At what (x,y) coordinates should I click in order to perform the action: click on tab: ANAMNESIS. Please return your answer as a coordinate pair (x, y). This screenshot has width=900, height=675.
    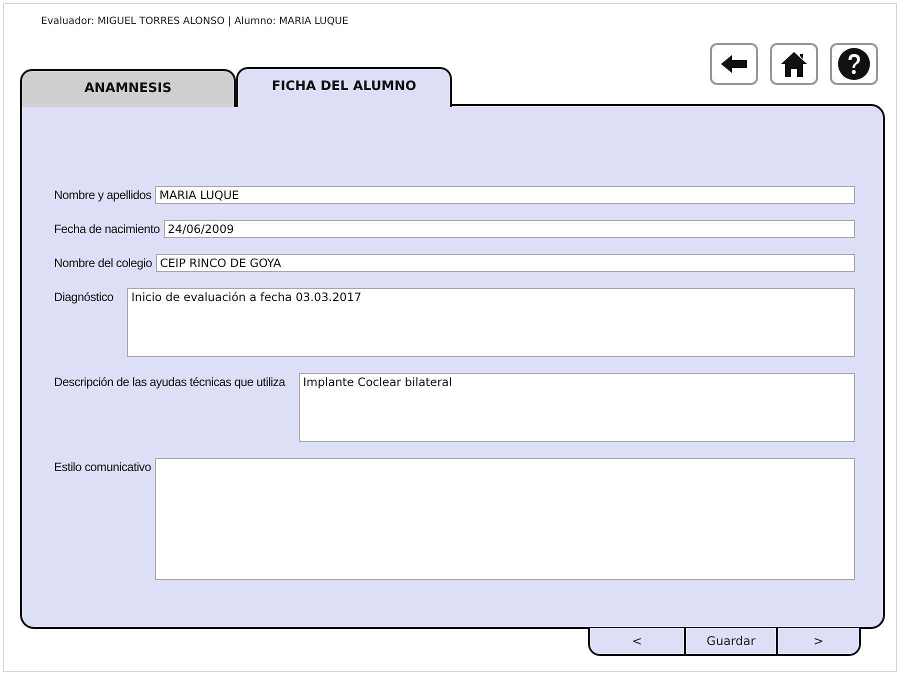
    Looking at the image, I should click on (128, 88).